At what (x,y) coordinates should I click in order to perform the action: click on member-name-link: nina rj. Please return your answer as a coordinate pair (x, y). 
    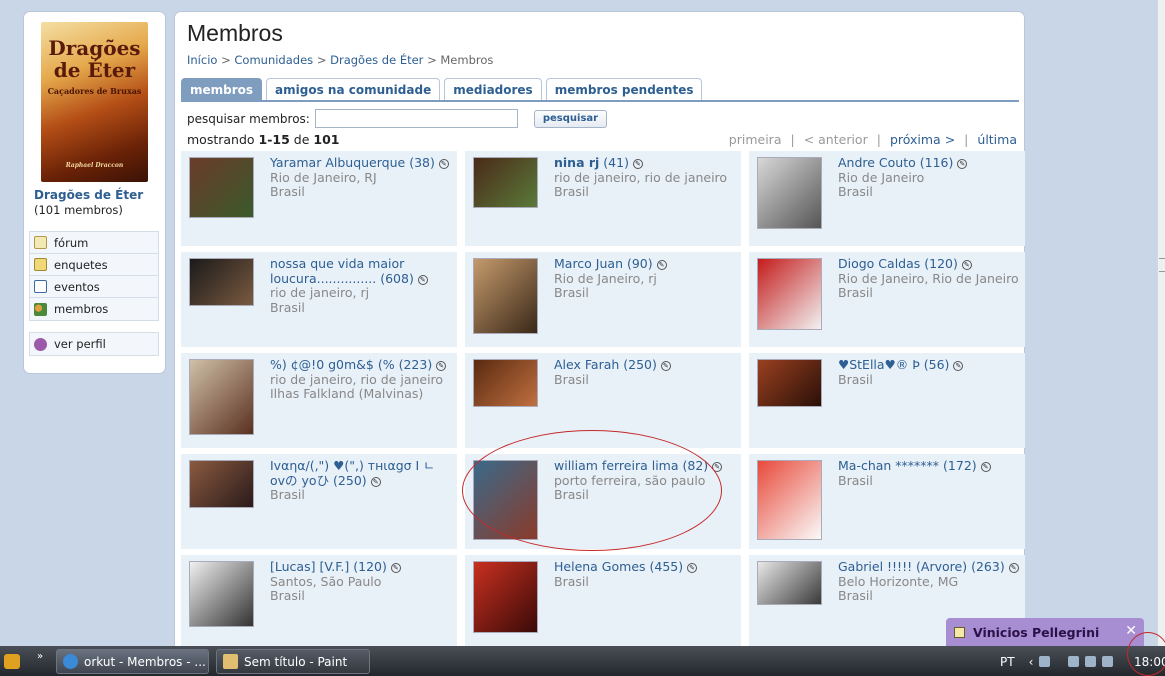
    Looking at the image, I should click on (576, 162).